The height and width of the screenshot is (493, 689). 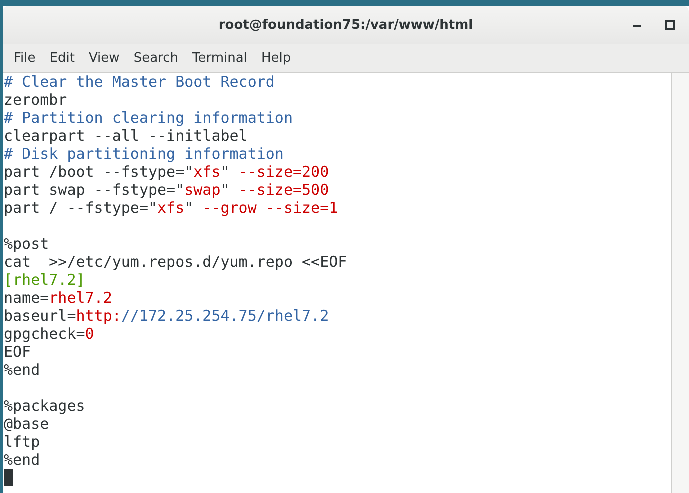 I want to click on menu-item: View, so click(x=104, y=58).